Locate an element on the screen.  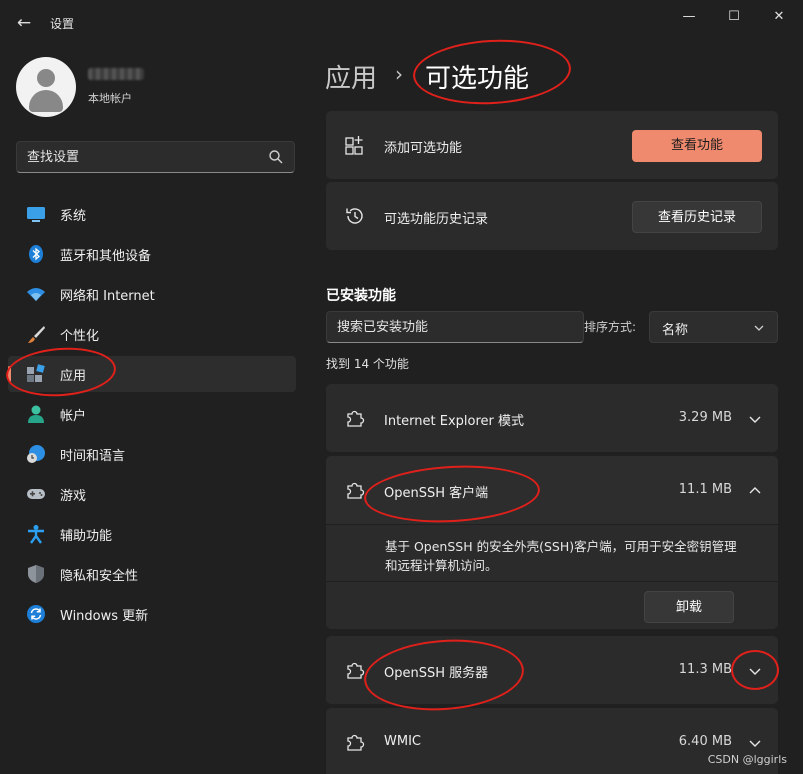
search-icon is located at coordinates (276, 157).